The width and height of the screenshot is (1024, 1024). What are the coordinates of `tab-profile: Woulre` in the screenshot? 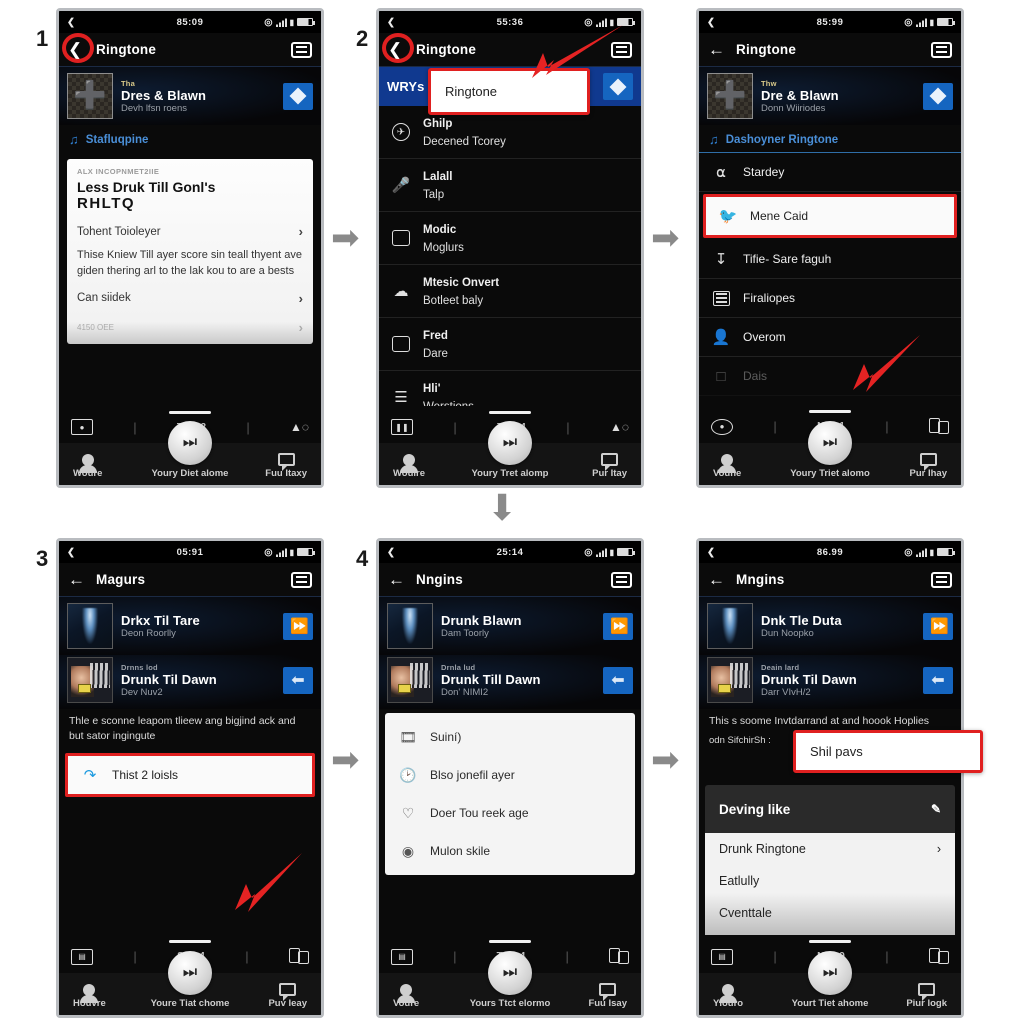 It's located at (409, 466).